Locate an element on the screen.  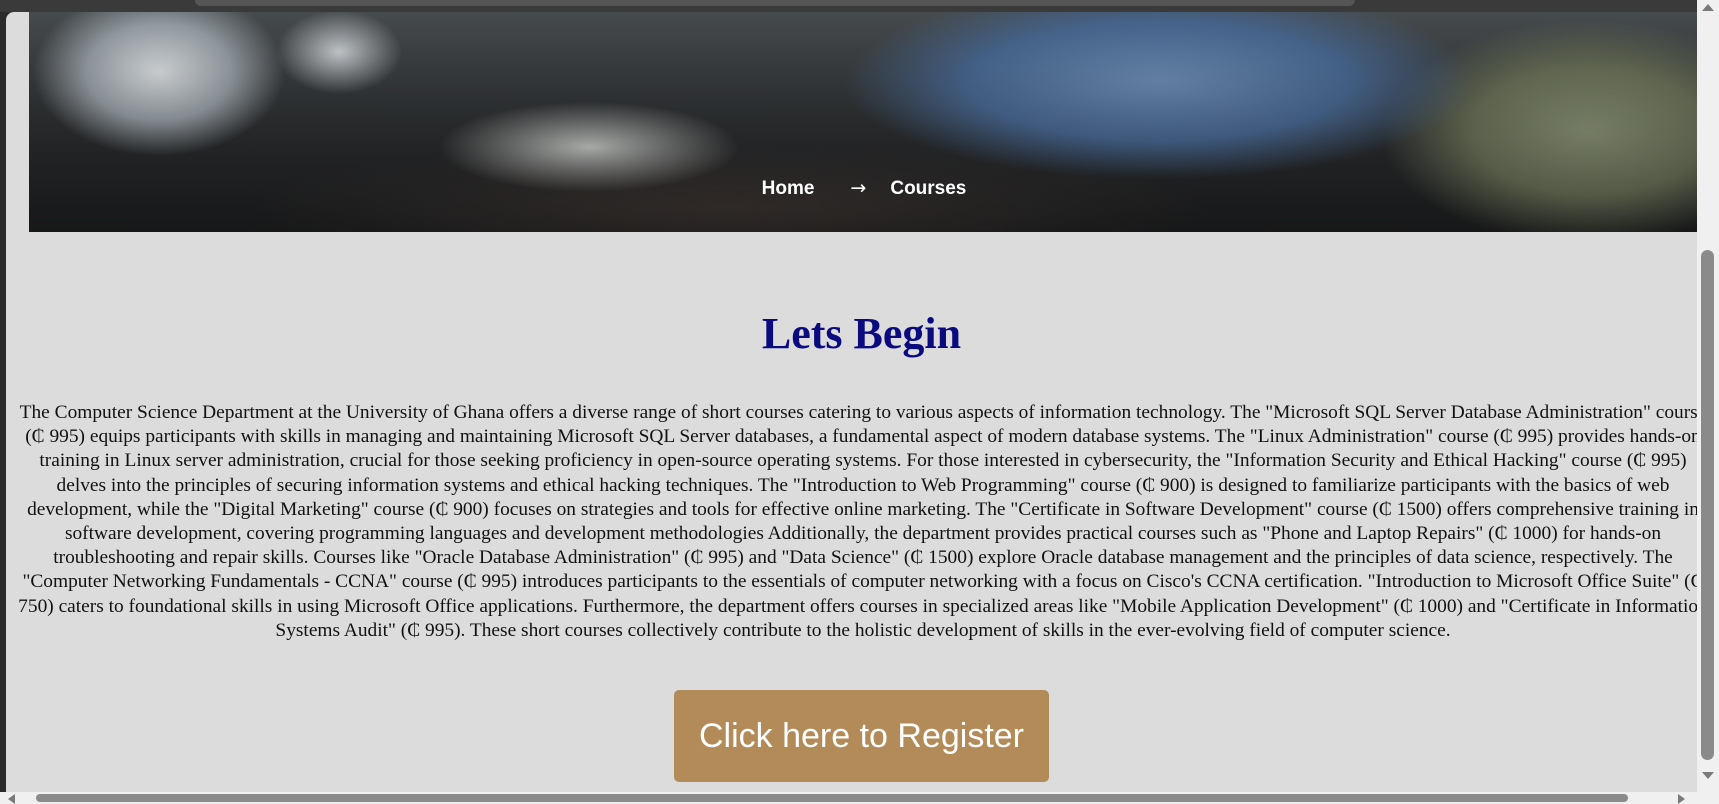
arrow-right-icon: → is located at coordinates (858, 188).